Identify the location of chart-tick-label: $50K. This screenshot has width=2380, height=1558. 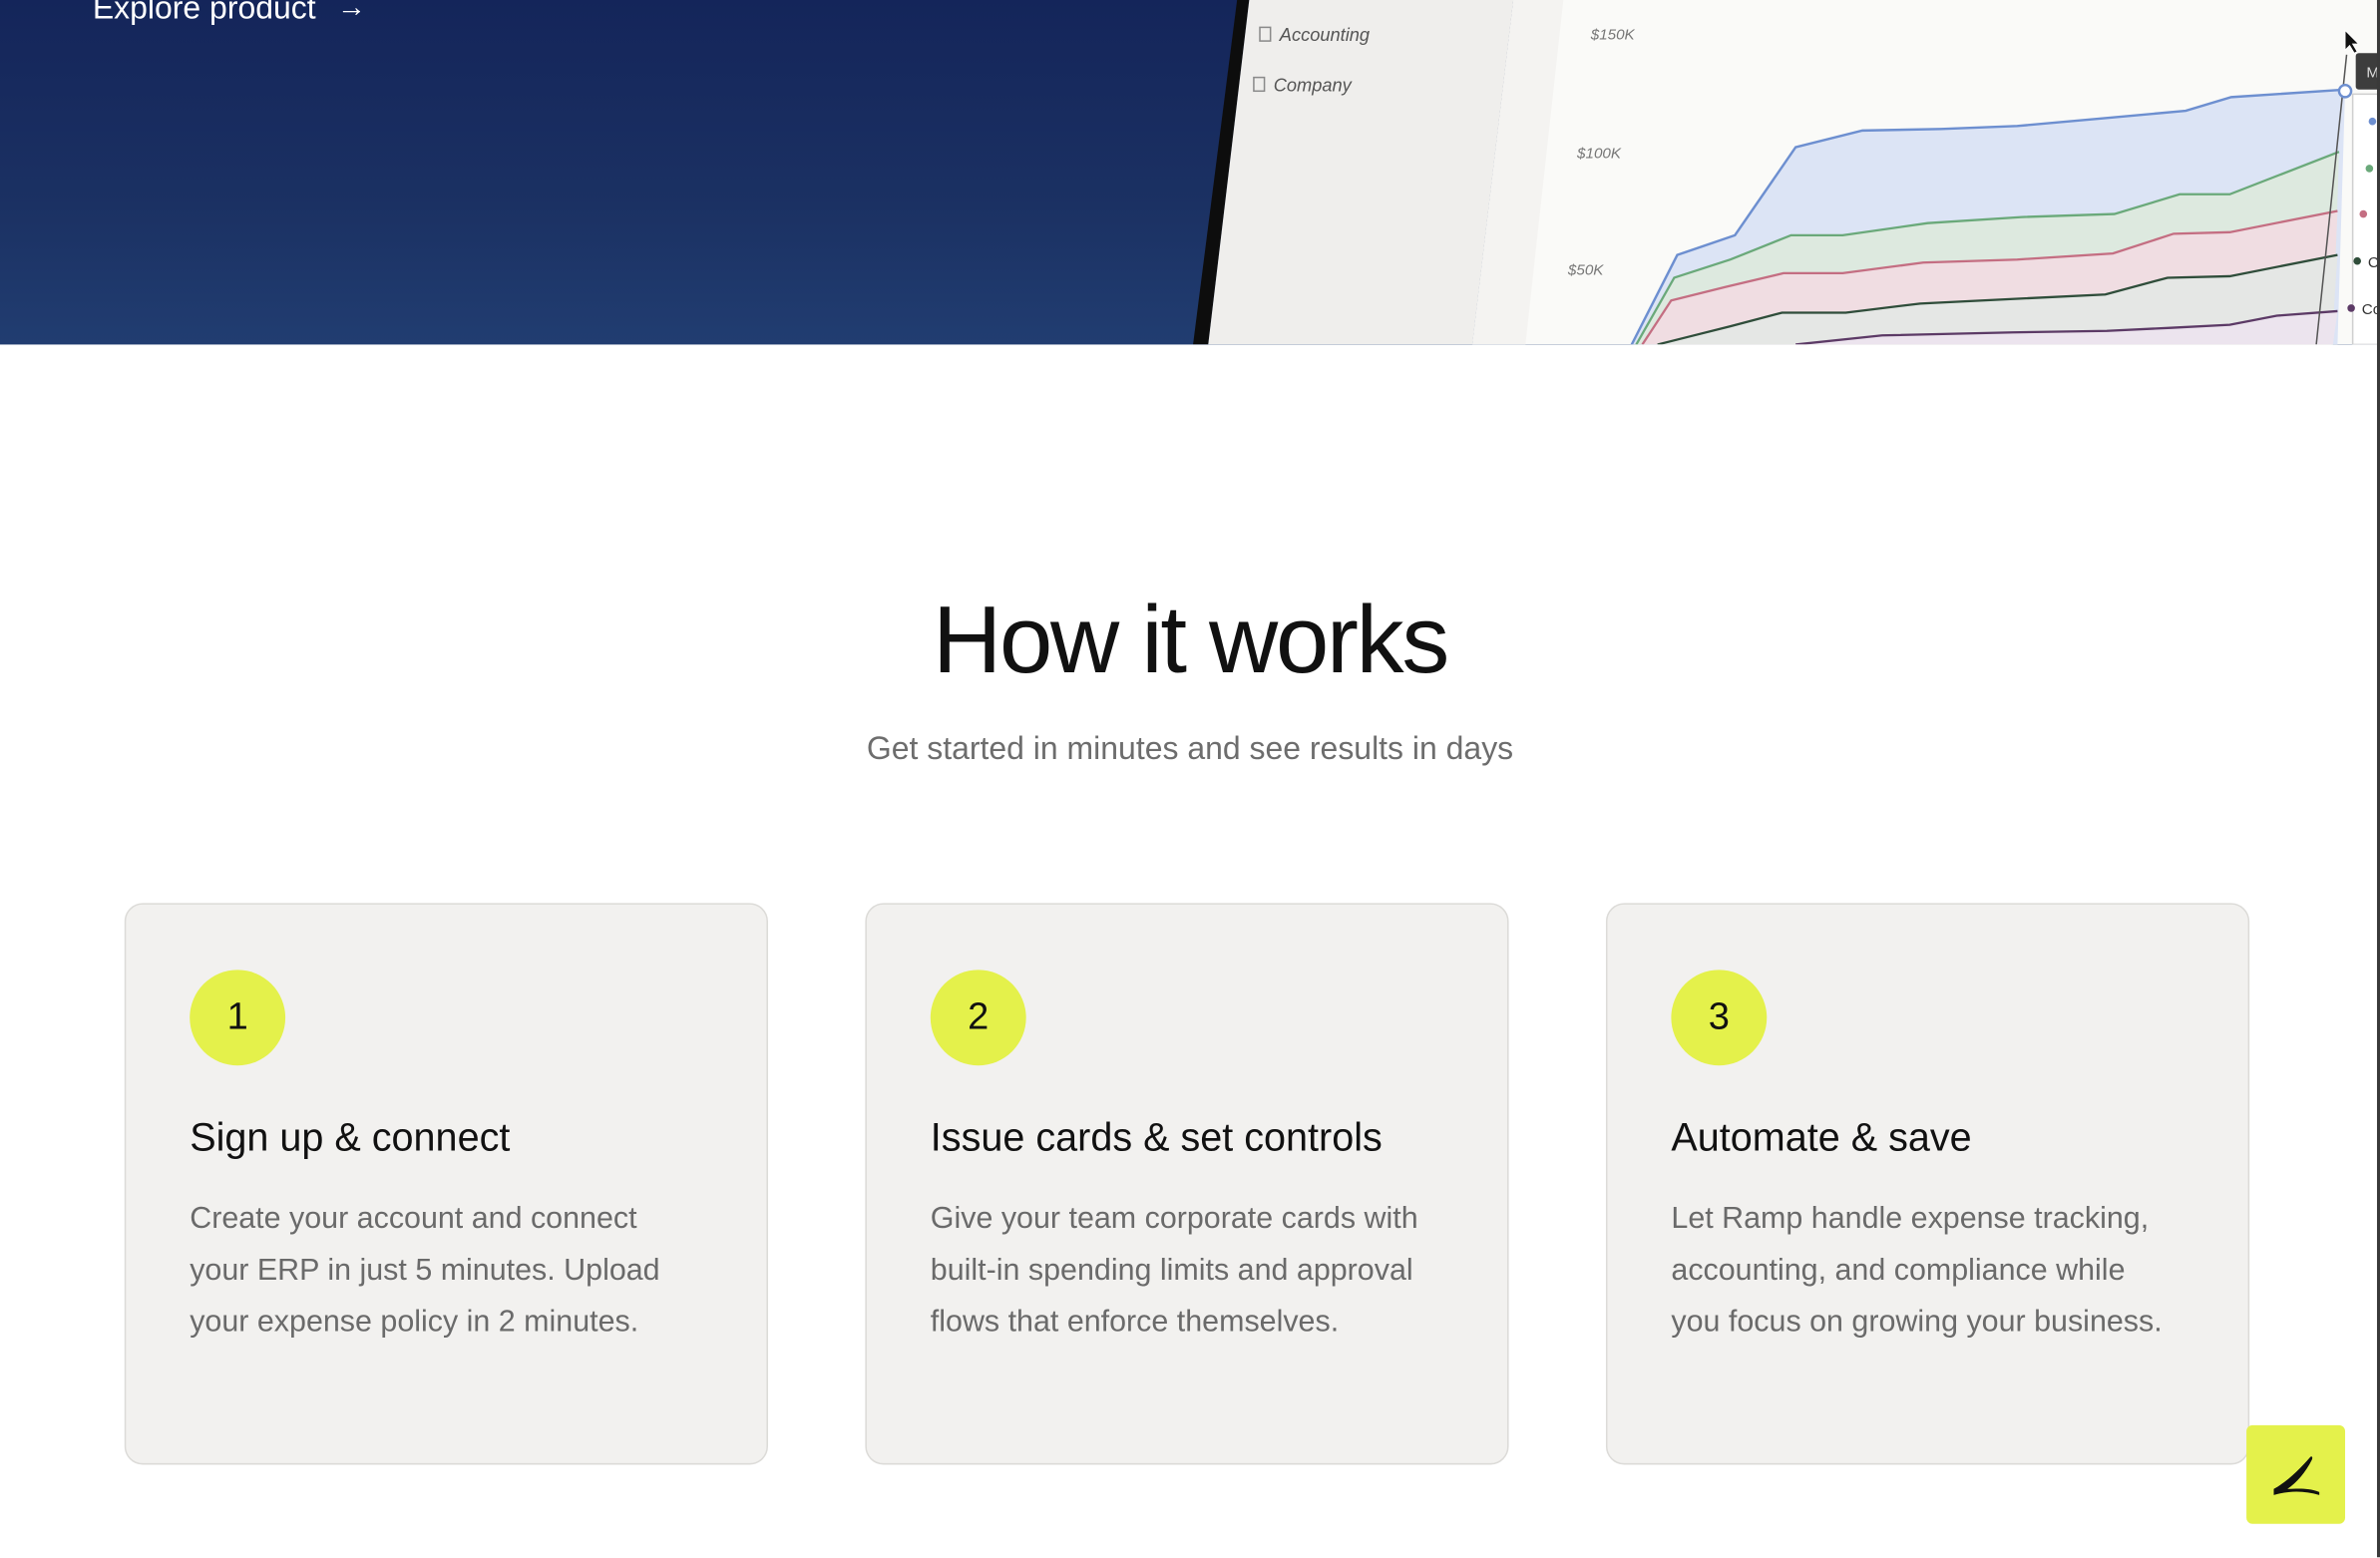
(1585, 269).